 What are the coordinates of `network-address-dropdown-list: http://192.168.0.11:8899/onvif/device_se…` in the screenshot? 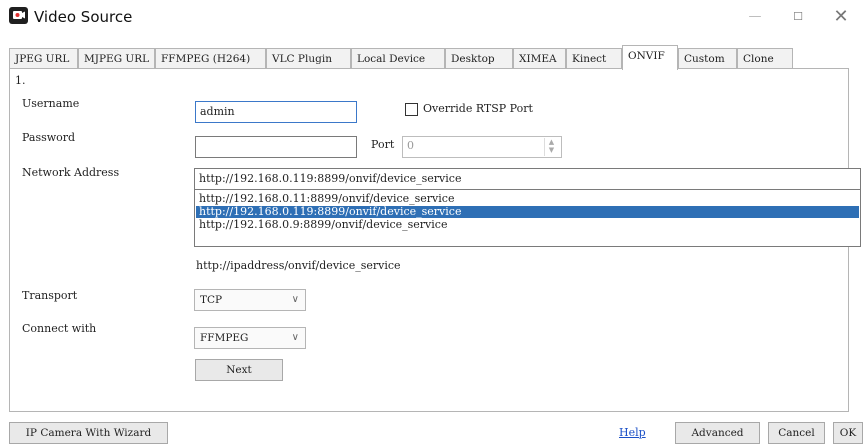 It's located at (527, 218).